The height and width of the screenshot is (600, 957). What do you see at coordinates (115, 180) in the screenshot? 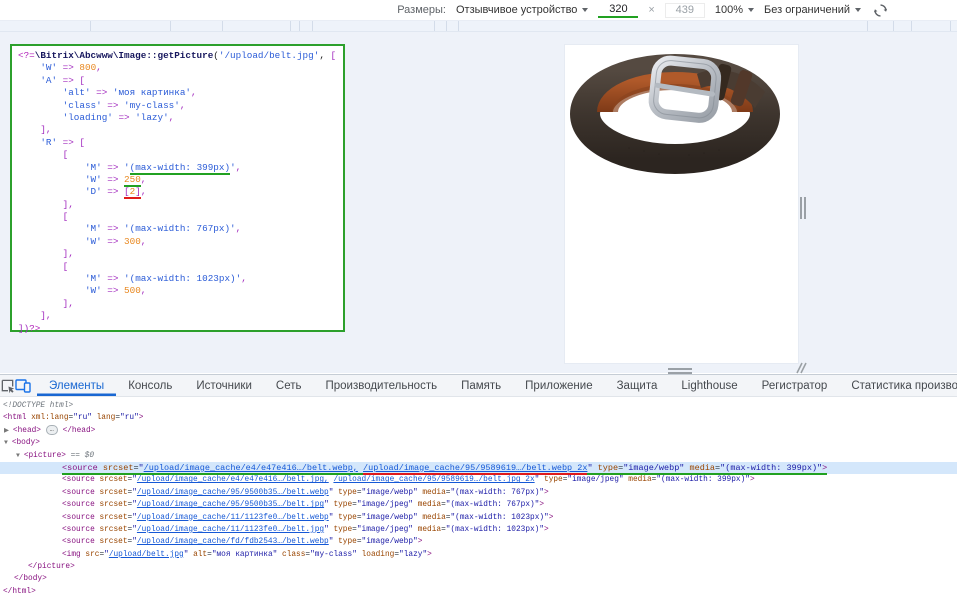
I see `php-code-line: 'W' => 250,` at bounding box center [115, 180].